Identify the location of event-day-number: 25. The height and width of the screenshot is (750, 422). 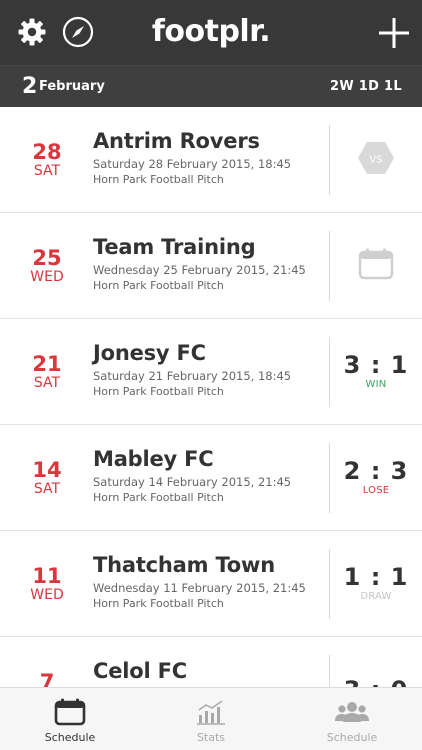
(47, 258).